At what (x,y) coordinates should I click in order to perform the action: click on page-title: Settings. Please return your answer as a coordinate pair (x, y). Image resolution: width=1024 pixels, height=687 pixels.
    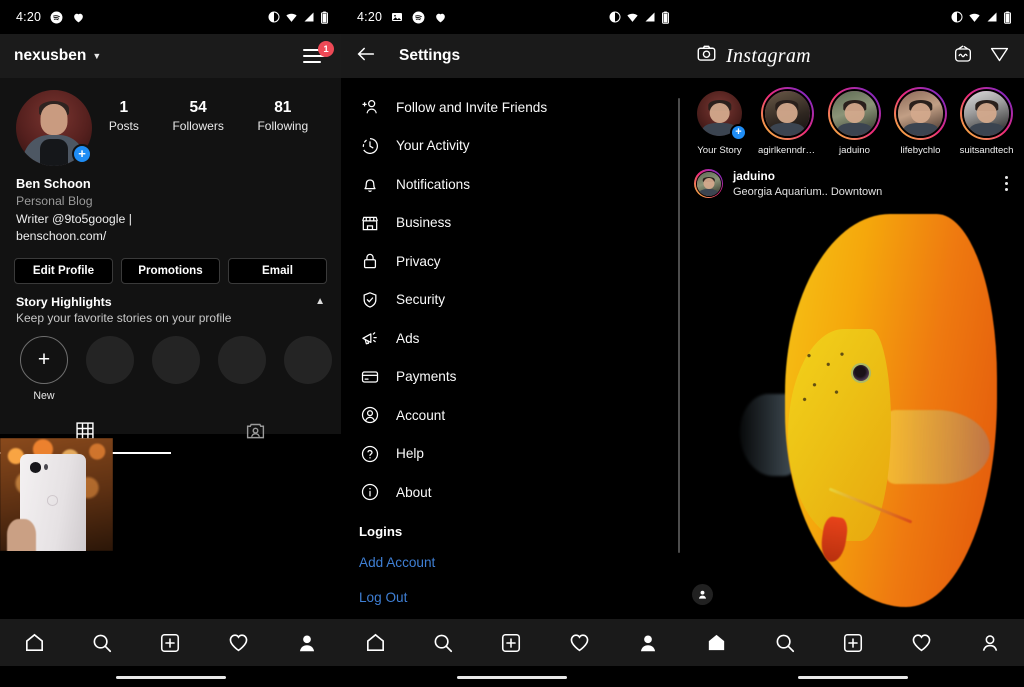
    Looking at the image, I should click on (430, 55).